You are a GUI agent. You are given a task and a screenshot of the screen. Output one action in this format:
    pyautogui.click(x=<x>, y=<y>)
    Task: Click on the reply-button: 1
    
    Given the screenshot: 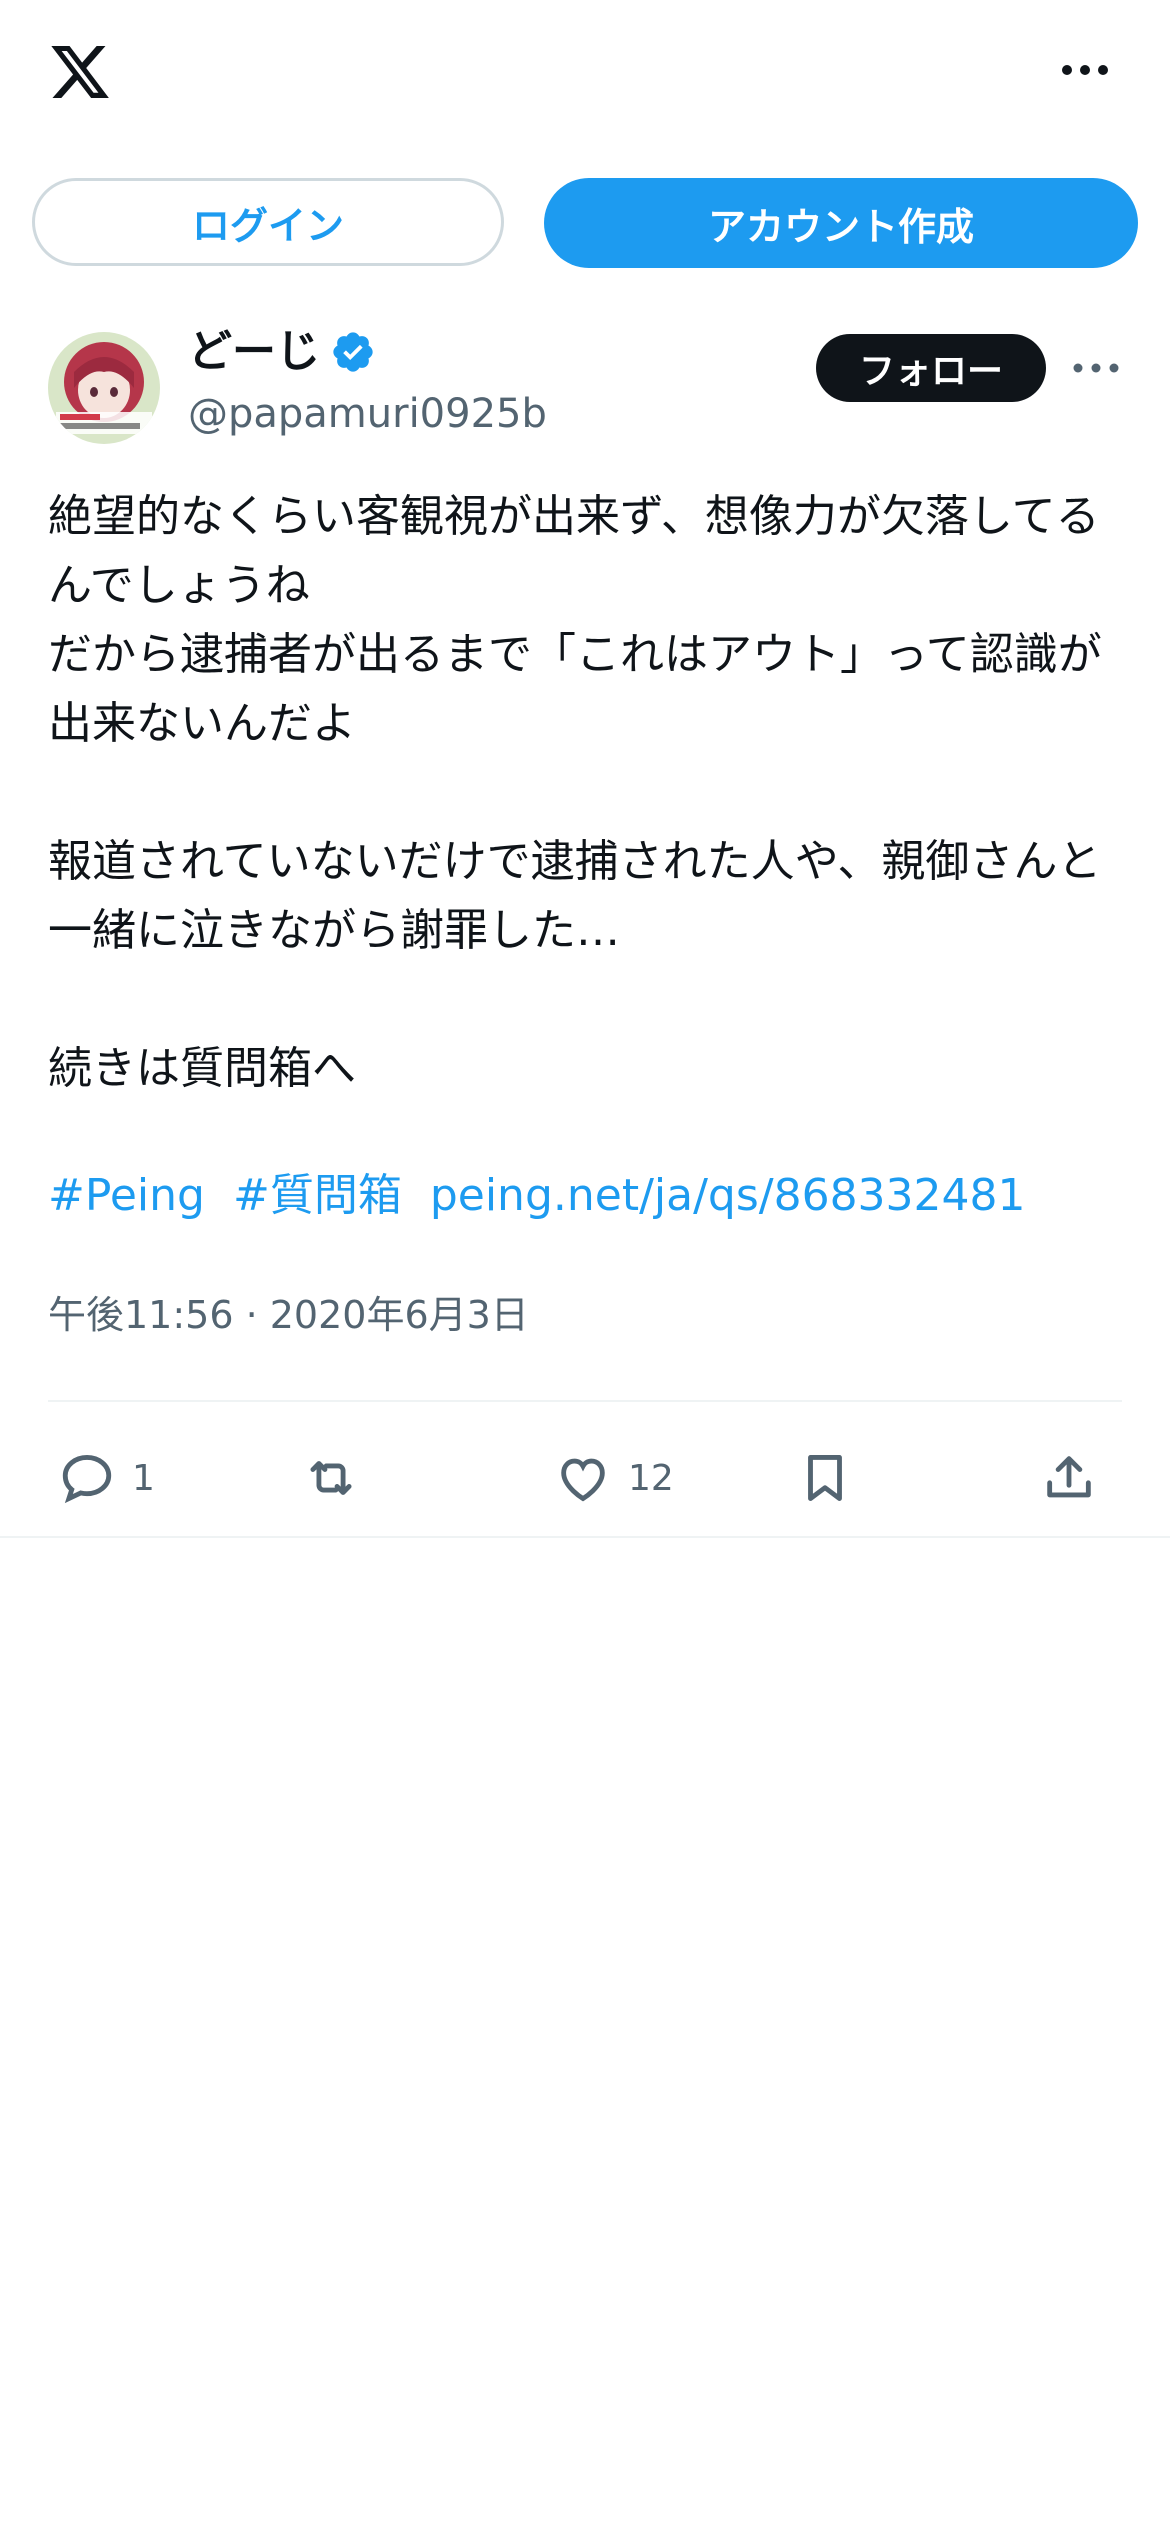 What is the action you would take?
    pyautogui.click(x=106, y=1478)
    